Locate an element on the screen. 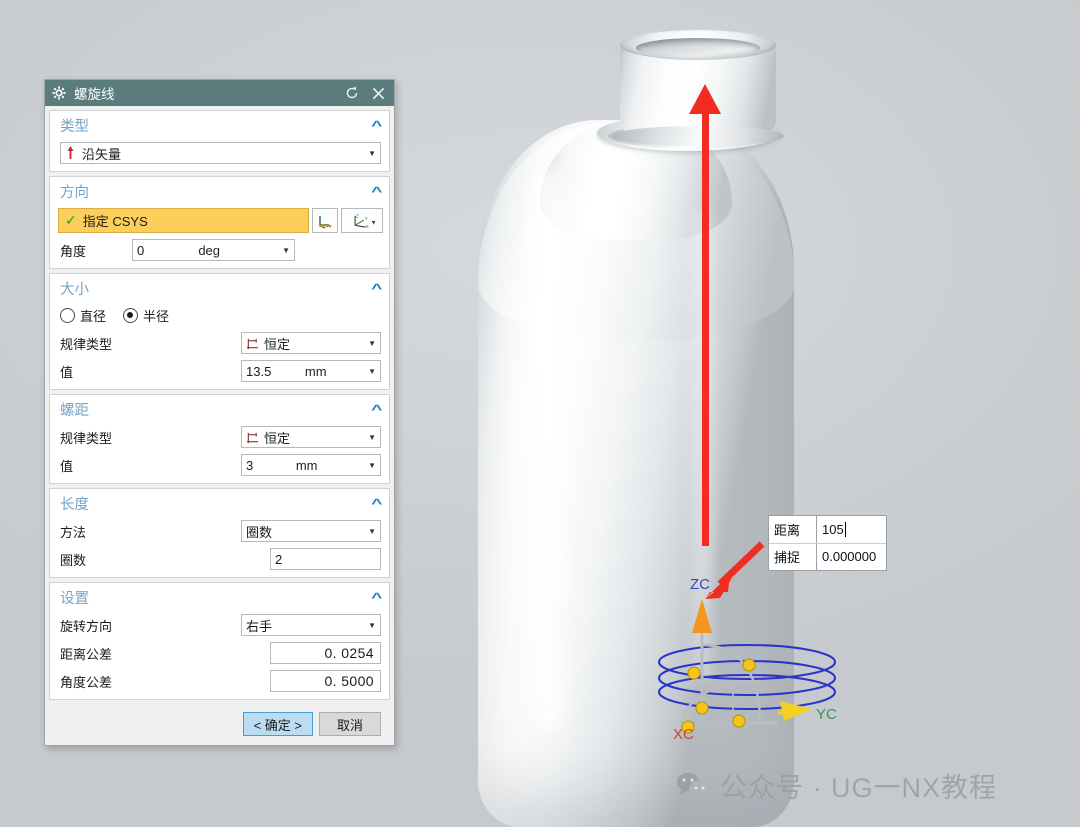 This screenshot has width=1080, height=827. text-caret is located at coordinates (845, 529).